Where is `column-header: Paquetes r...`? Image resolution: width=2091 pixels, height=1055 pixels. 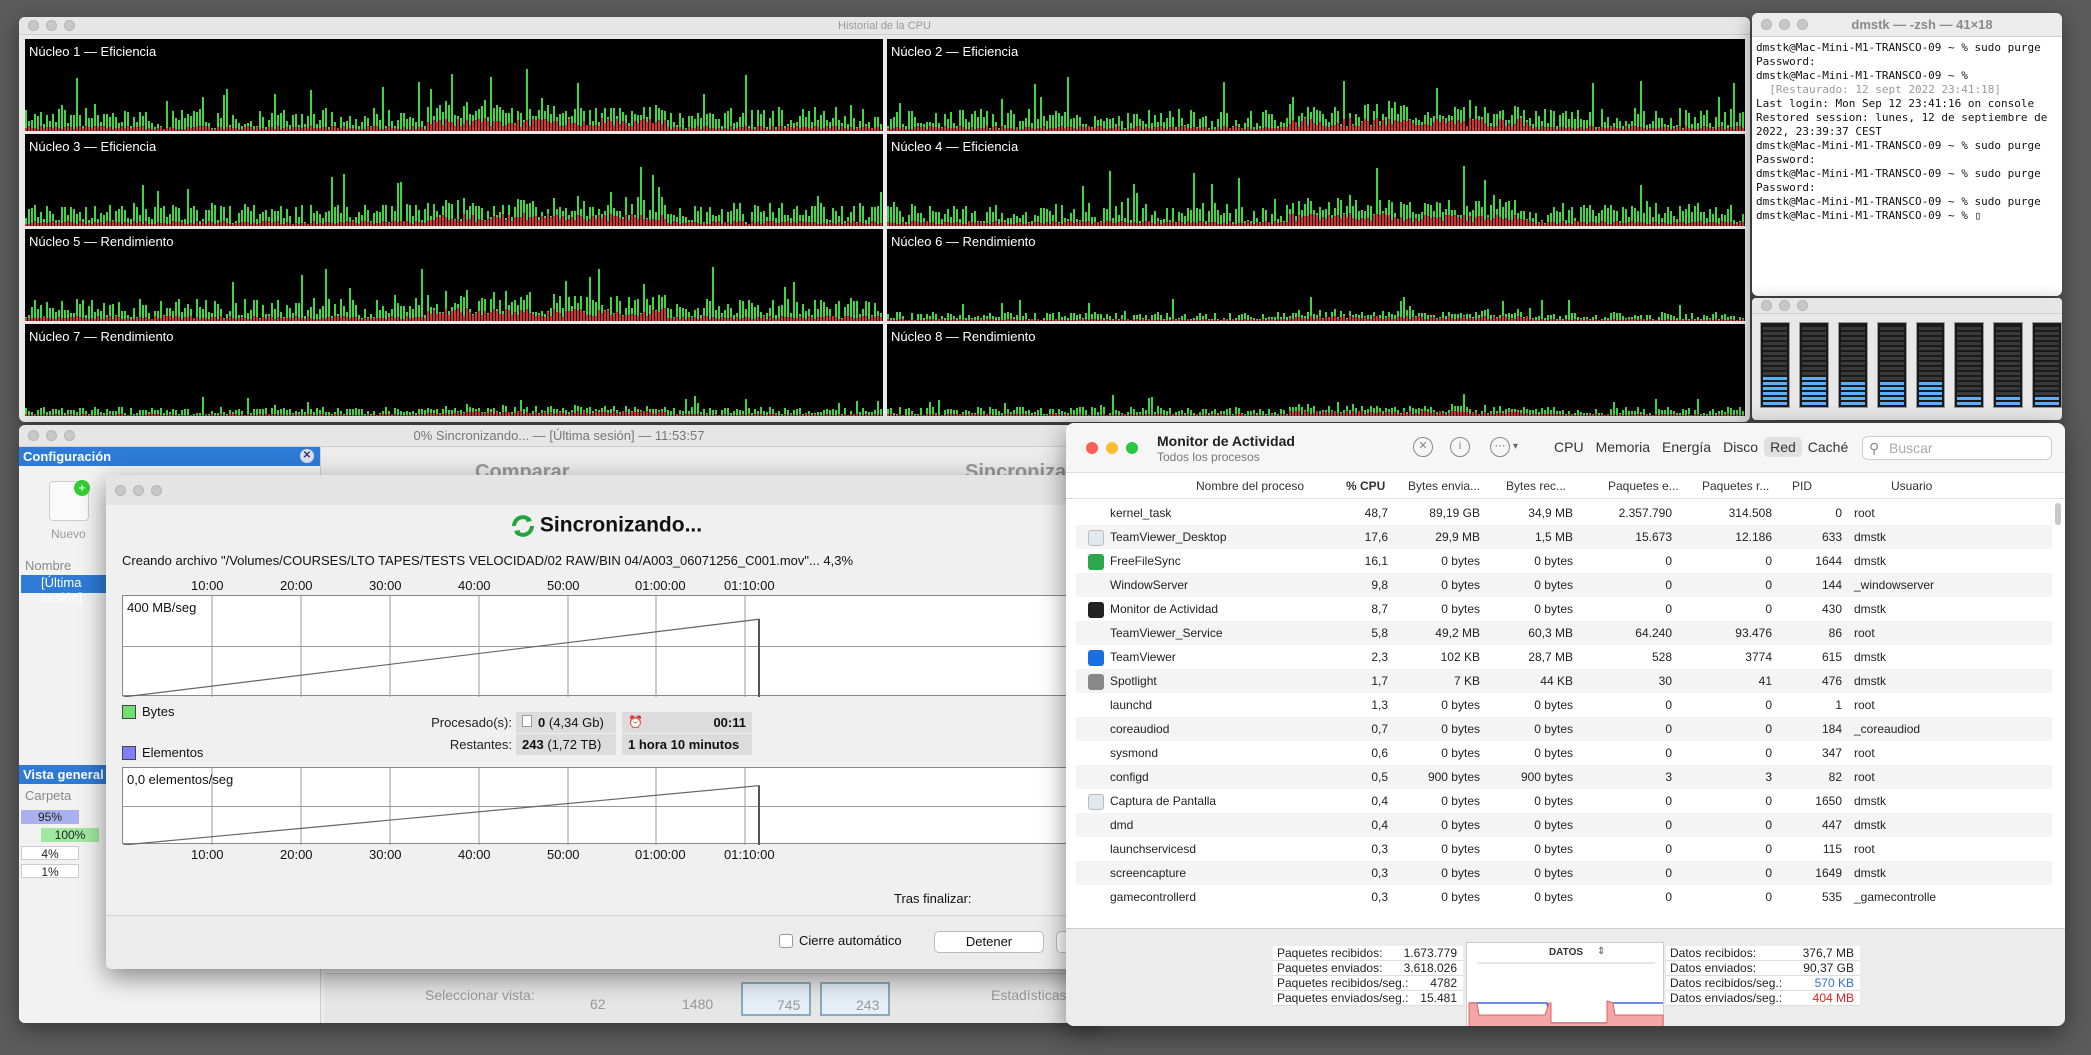 column-header: Paquetes r... is located at coordinates (1735, 486).